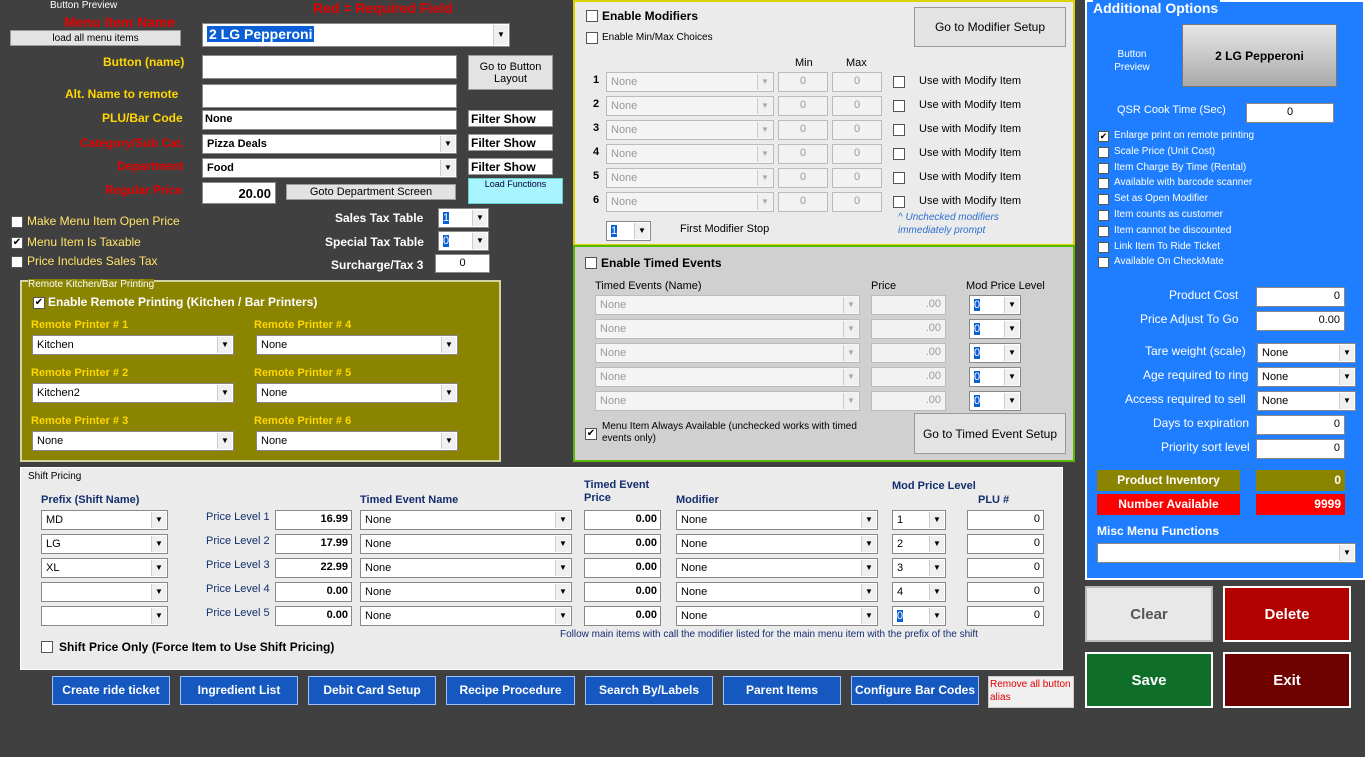 This screenshot has width=1365, height=757. Describe the element at coordinates (313, 616) in the screenshot. I see `shift-price-input: 0.00` at that location.